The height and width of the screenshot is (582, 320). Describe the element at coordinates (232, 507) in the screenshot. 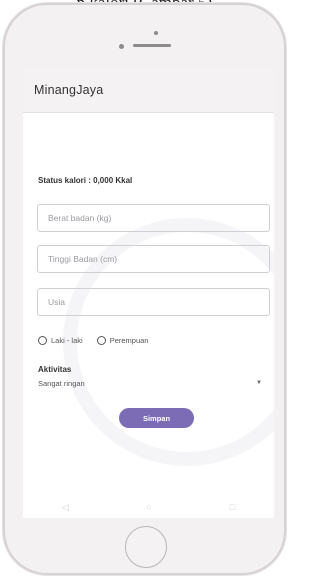

I see `recent-icon: □` at that location.